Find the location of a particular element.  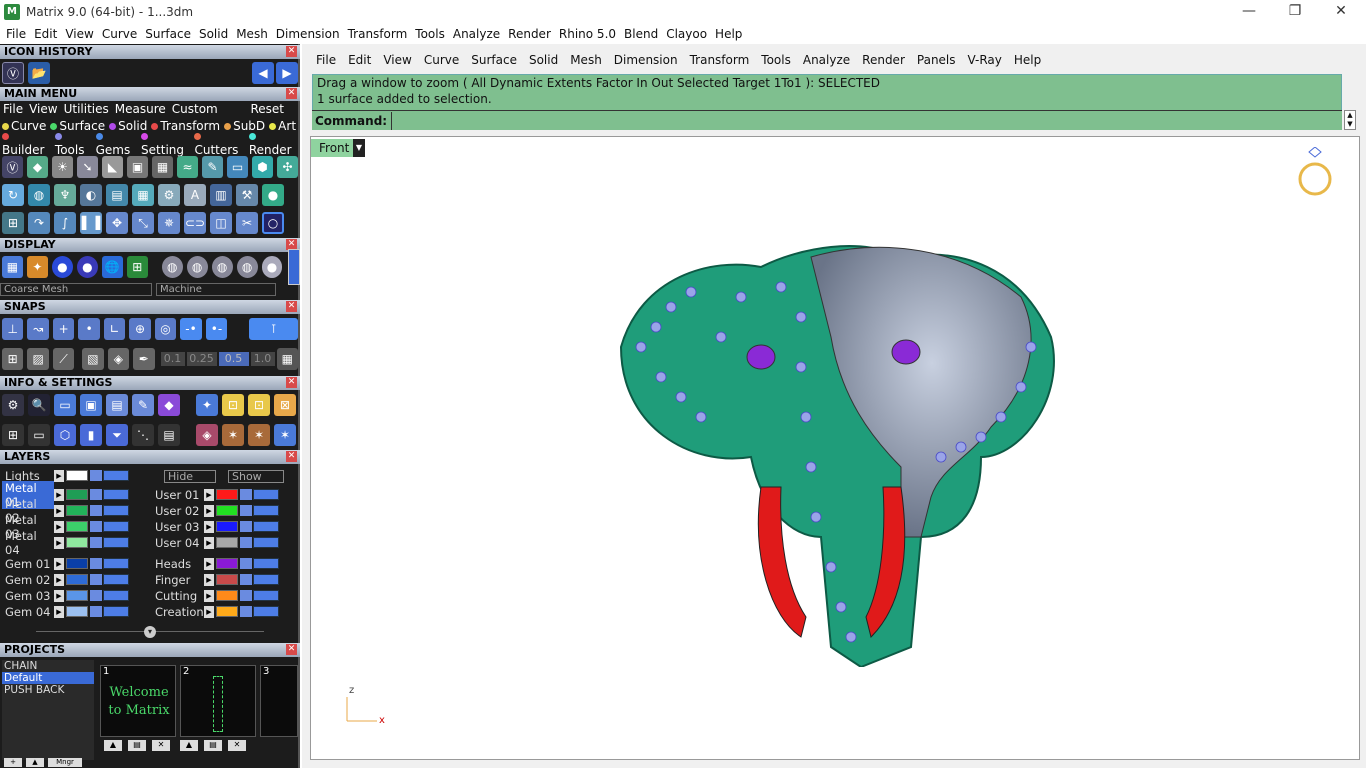

layer-row: Metal 04 ▶ is located at coordinates (65, 543).